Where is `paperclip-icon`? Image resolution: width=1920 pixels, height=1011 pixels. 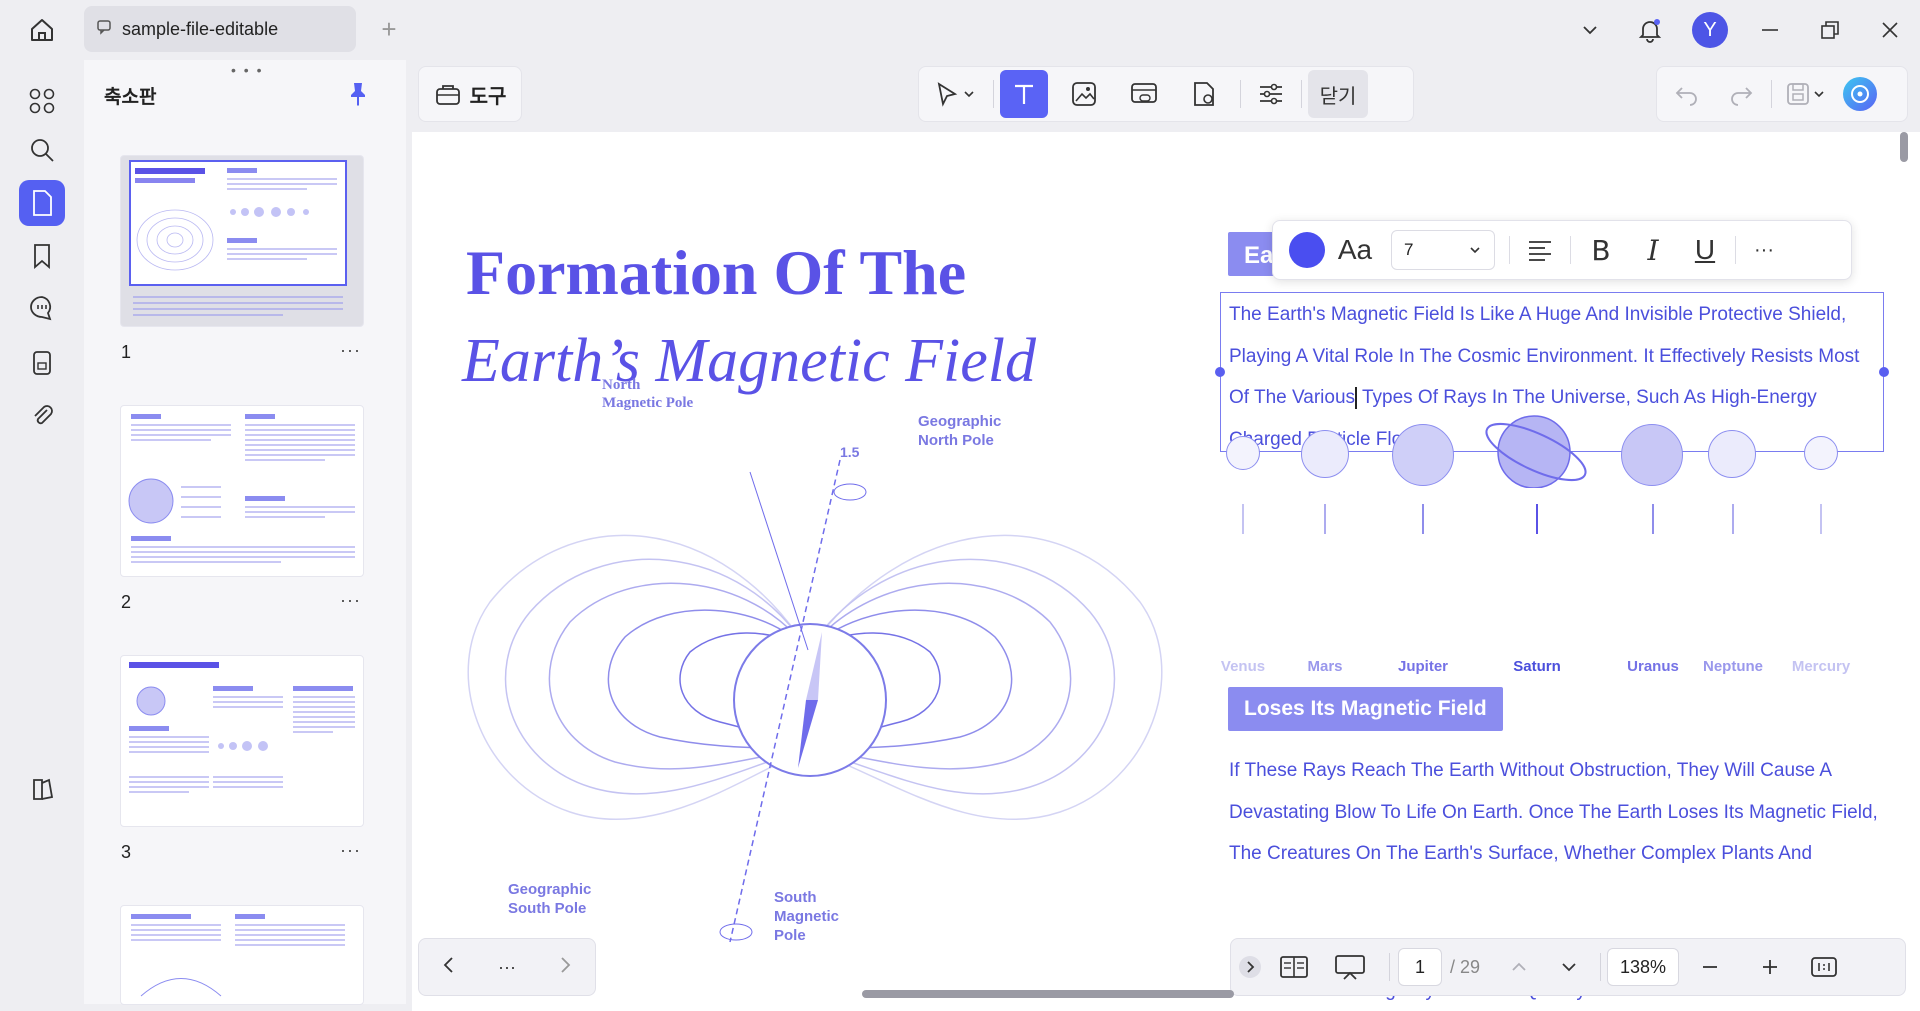 paperclip-icon is located at coordinates (42, 416).